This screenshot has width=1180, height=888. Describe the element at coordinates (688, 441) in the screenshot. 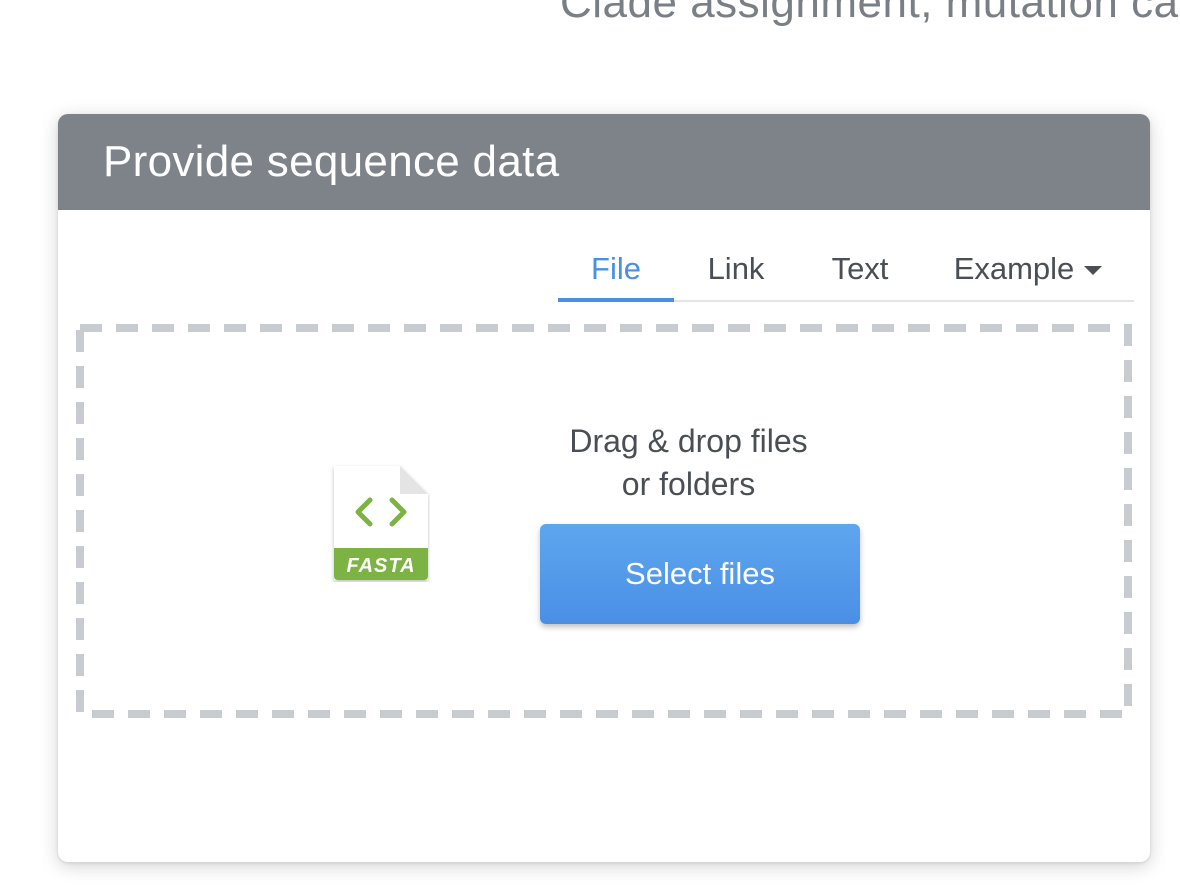

I see `dropzone-line1: Drag & drop files` at that location.